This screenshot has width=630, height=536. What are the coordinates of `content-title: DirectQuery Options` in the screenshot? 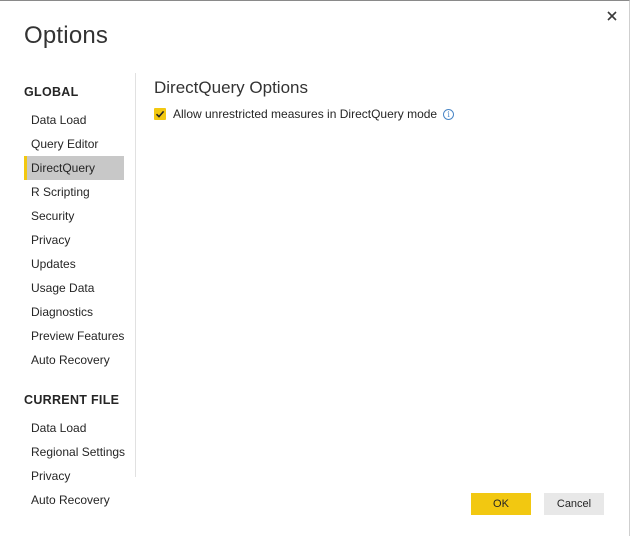 It's located at (231, 87).